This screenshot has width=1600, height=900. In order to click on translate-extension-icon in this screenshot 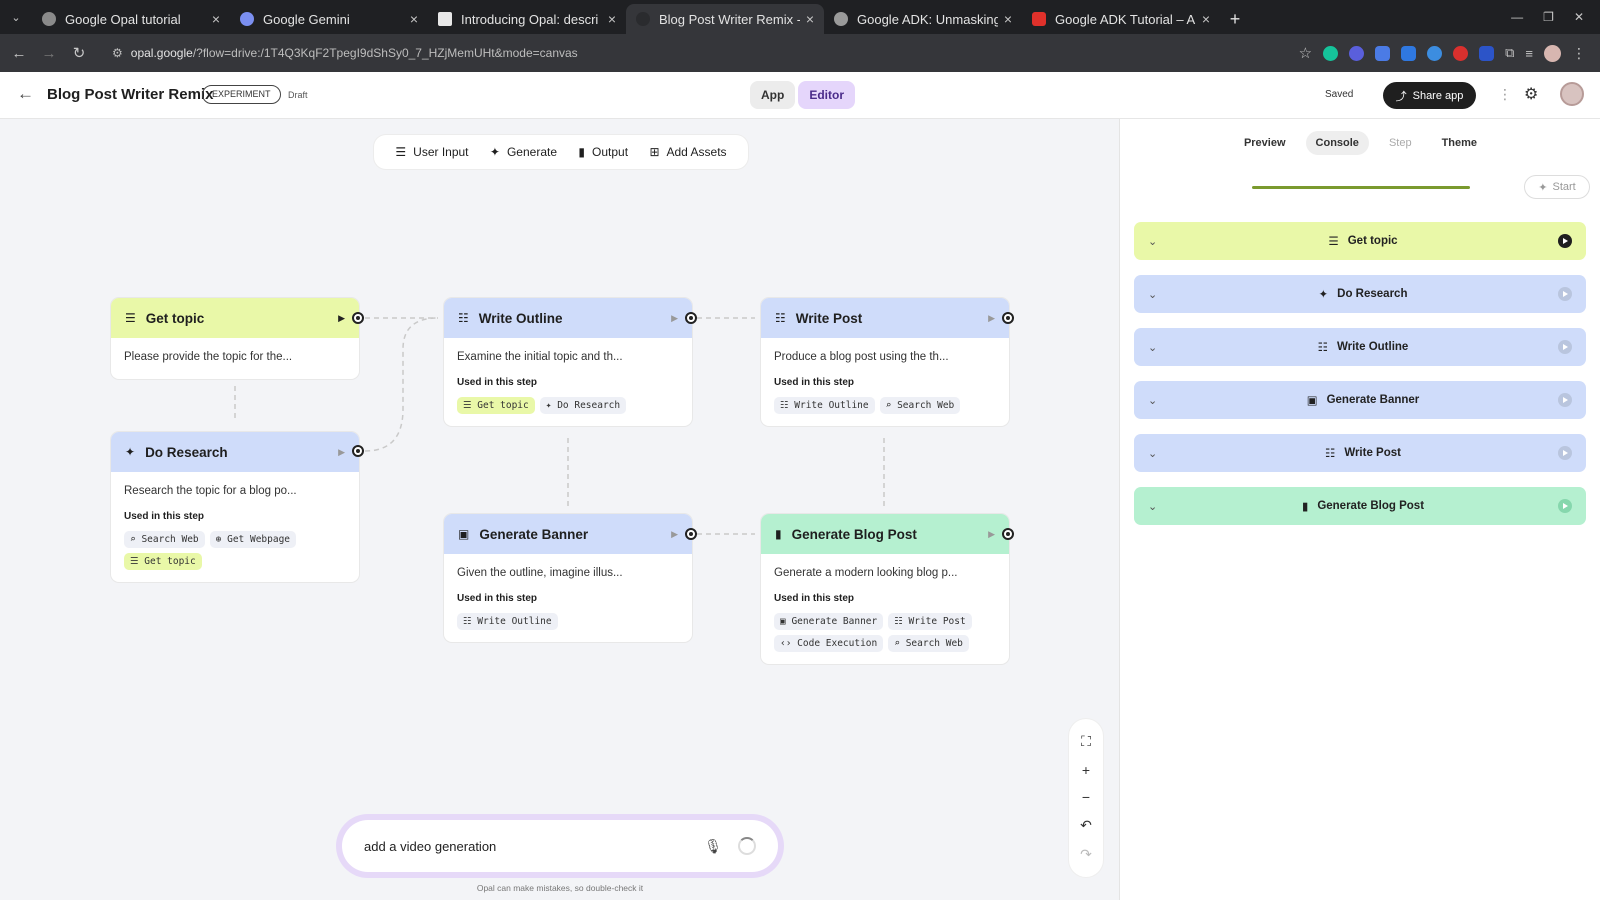, I will do `click(1383, 53)`.